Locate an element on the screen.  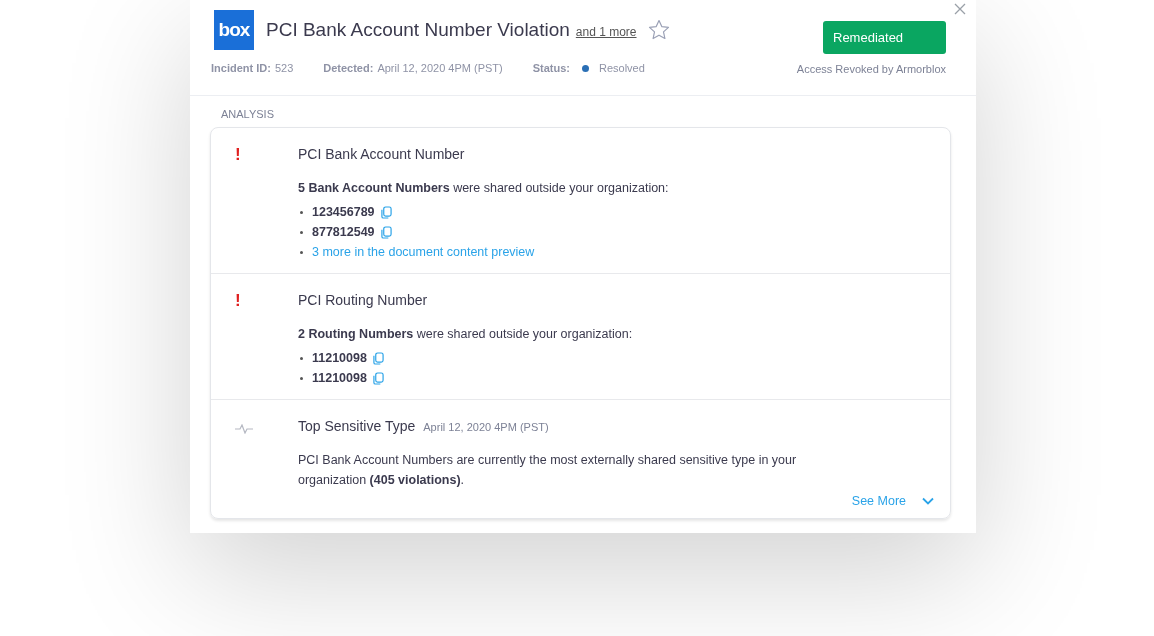
meta-label: Status: is located at coordinates (551, 68).